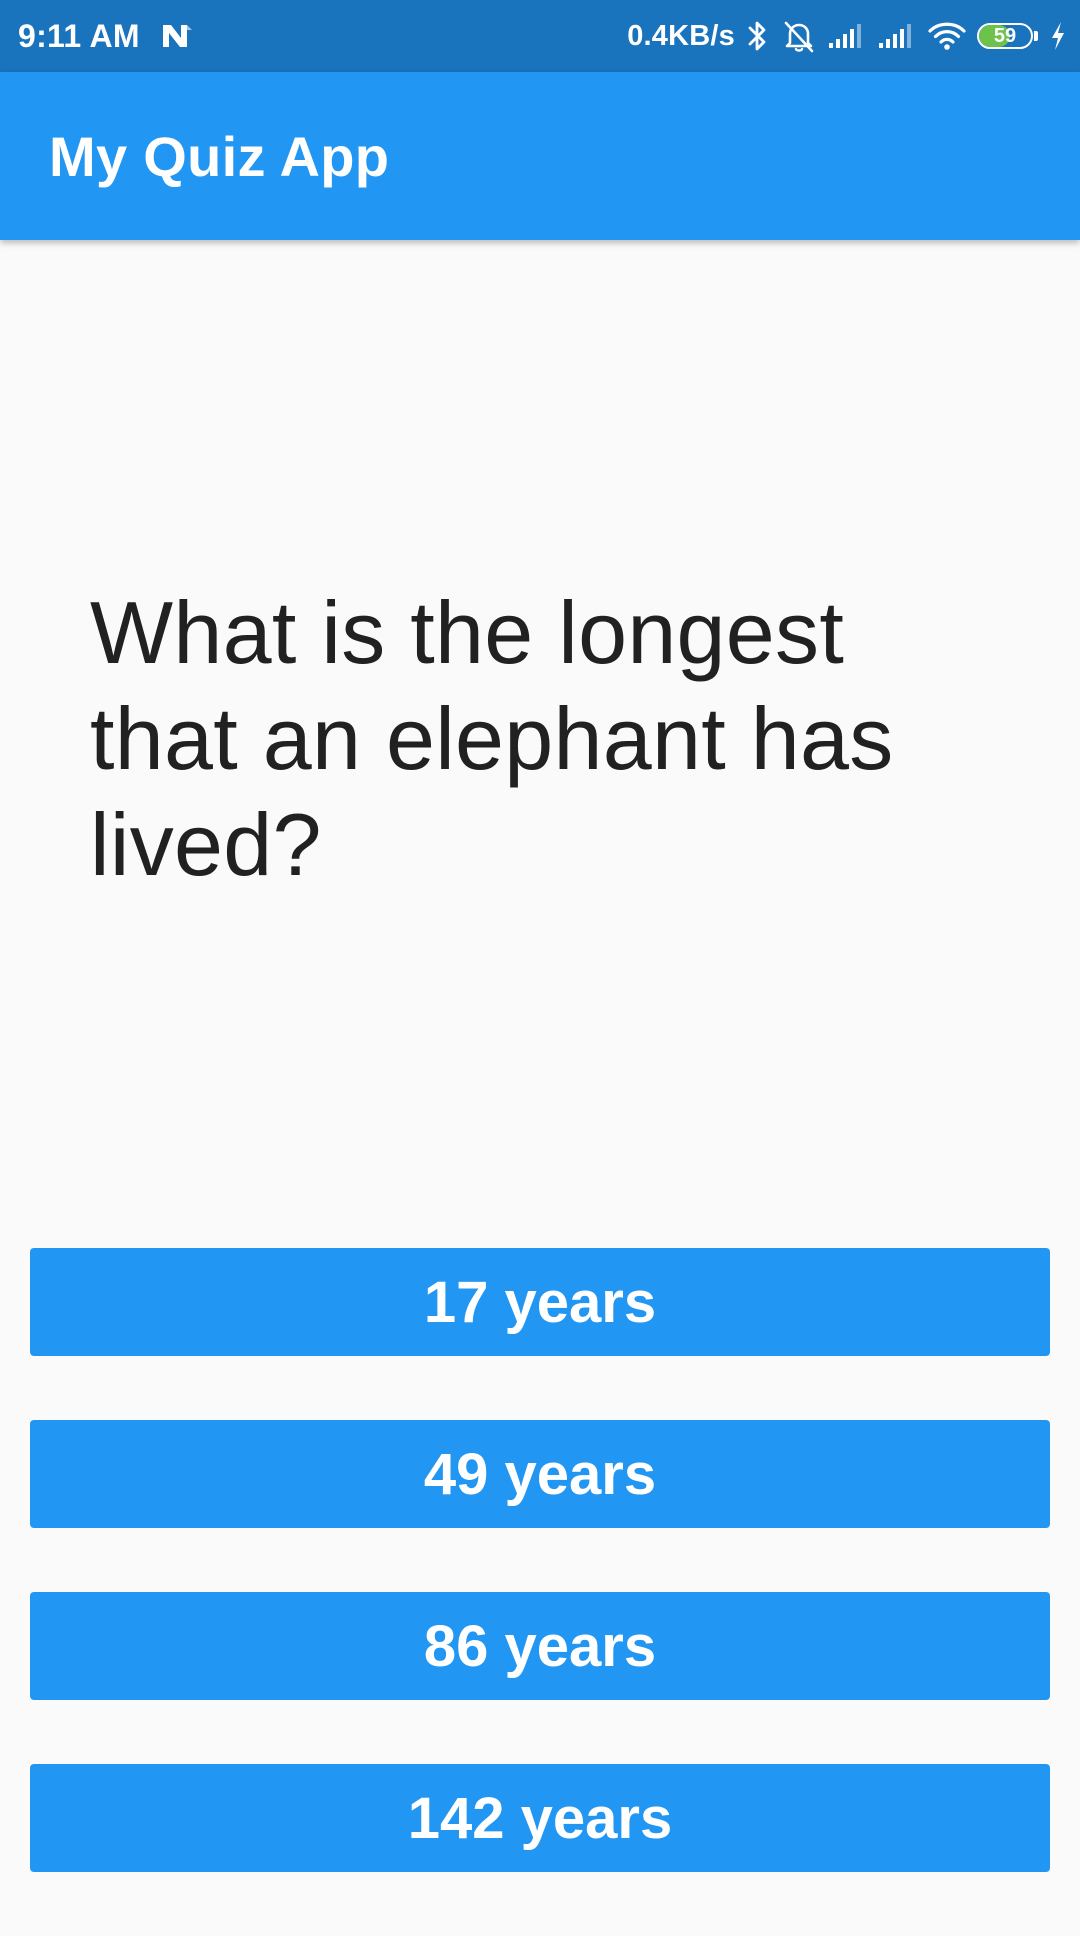 This screenshot has height=1936, width=1080. Describe the element at coordinates (540, 1818) in the screenshot. I see `answer-button-142-years: 142 years` at that location.